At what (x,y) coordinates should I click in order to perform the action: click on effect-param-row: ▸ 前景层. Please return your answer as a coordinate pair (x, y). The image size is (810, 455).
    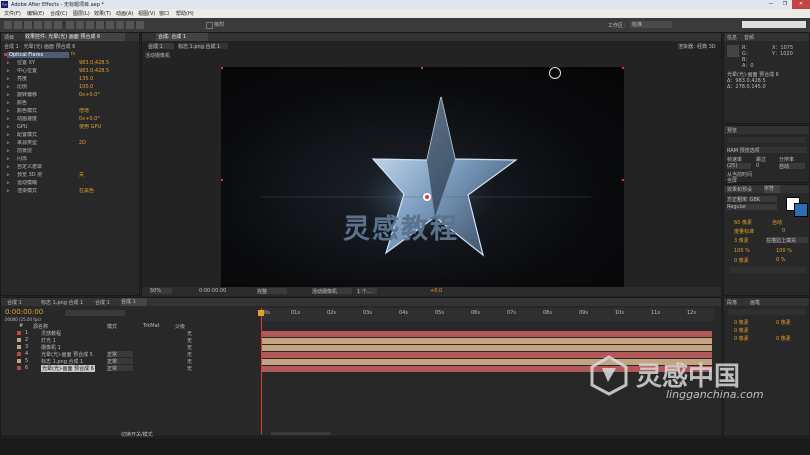
    Looking at the image, I should click on (70, 151).